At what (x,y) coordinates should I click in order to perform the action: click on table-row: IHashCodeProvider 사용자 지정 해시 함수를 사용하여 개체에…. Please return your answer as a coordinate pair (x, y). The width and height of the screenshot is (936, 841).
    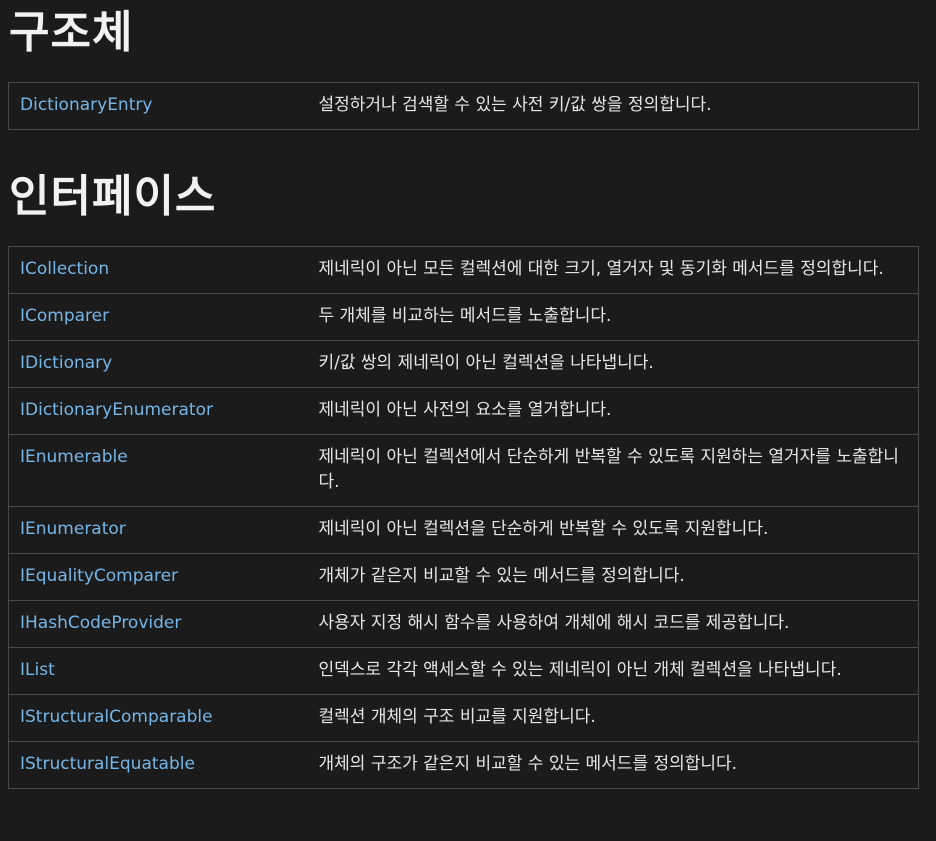
    Looking at the image, I should click on (463, 624).